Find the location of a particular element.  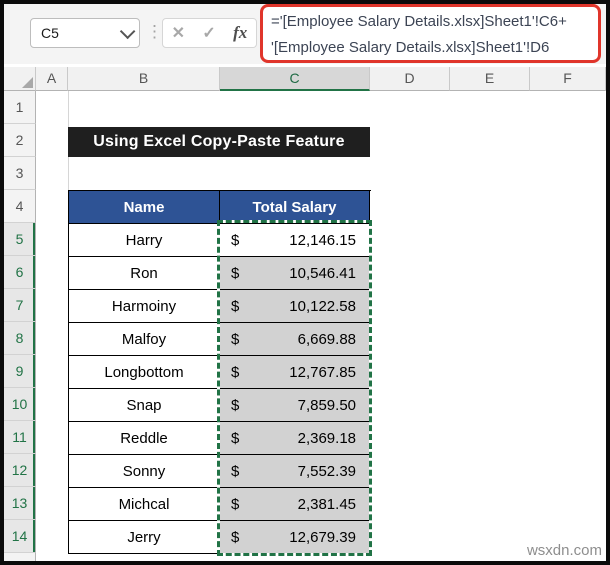

table-header-row: Name Total Salary is located at coordinates (220, 207).